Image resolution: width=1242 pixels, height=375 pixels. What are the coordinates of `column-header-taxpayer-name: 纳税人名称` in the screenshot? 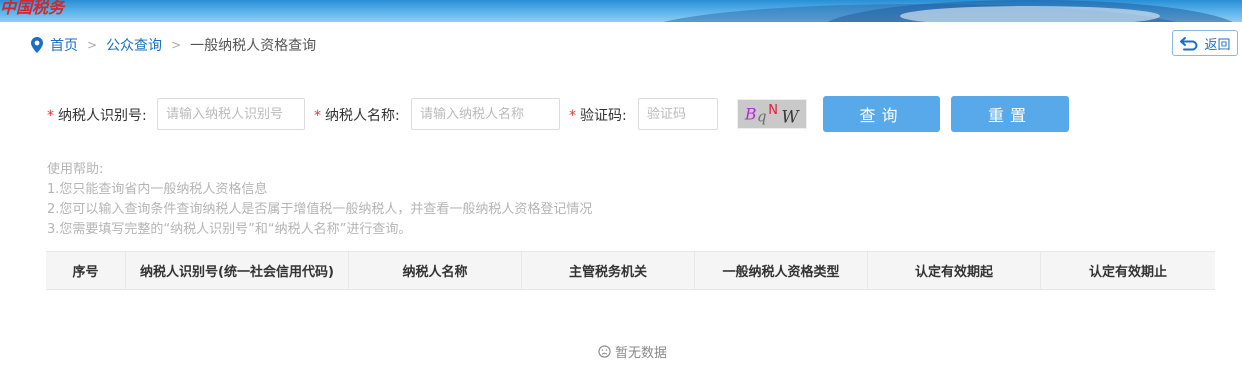 It's located at (435, 270).